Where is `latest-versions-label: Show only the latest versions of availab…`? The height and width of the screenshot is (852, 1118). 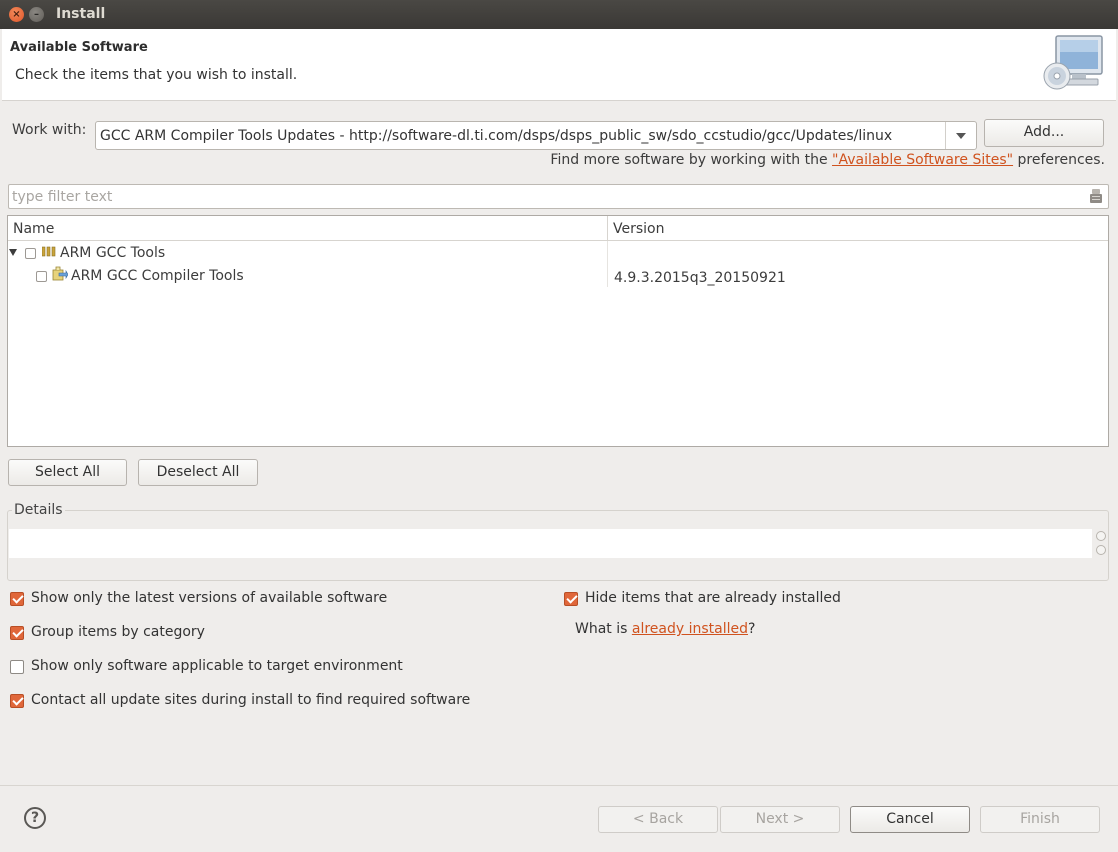
latest-versions-label: Show only the latest versions of availab… is located at coordinates (209, 598).